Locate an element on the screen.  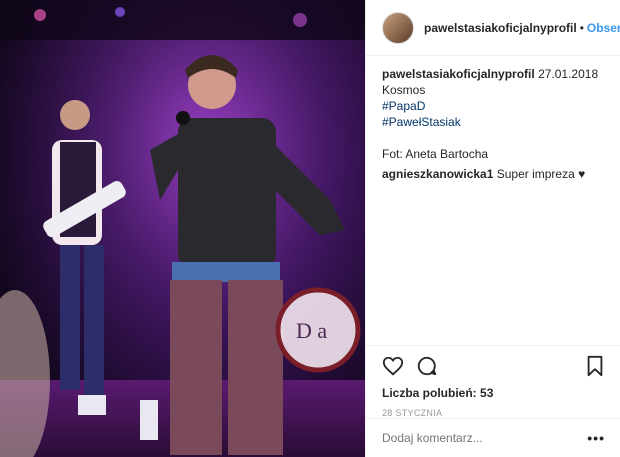
drum-kit: D a is located at coordinates (318, 330).